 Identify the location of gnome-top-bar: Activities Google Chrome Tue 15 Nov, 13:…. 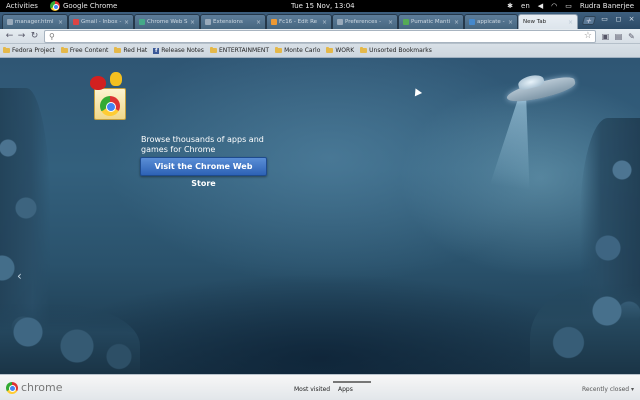
(320, 6).